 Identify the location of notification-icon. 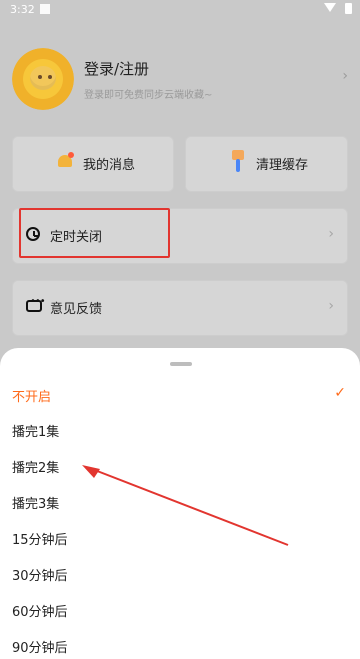
(45, 9).